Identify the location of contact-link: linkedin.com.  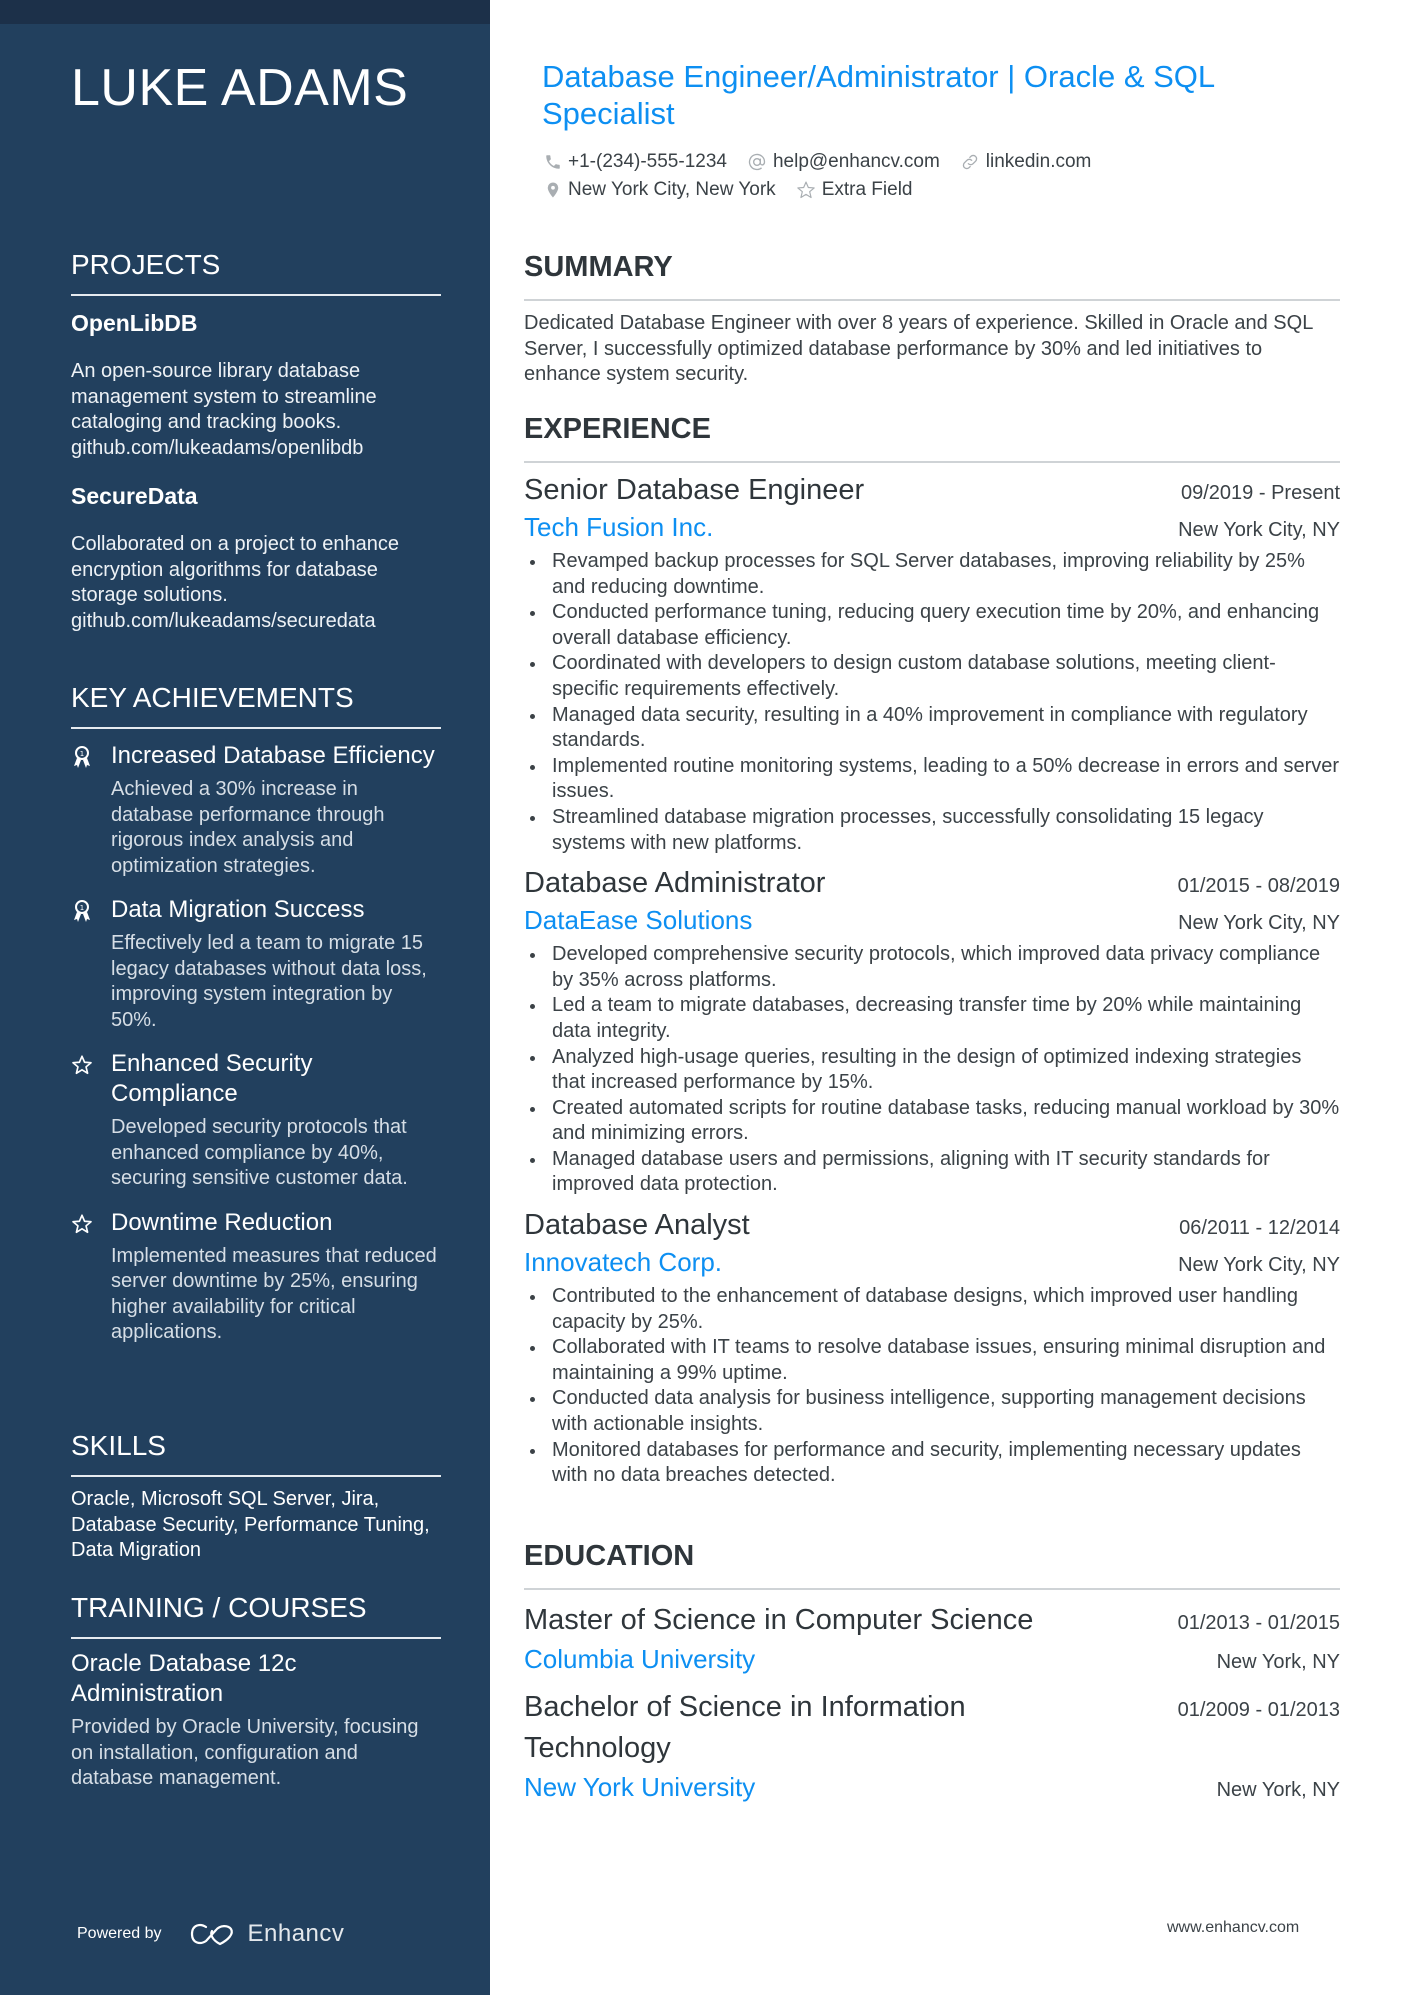
(1026, 162).